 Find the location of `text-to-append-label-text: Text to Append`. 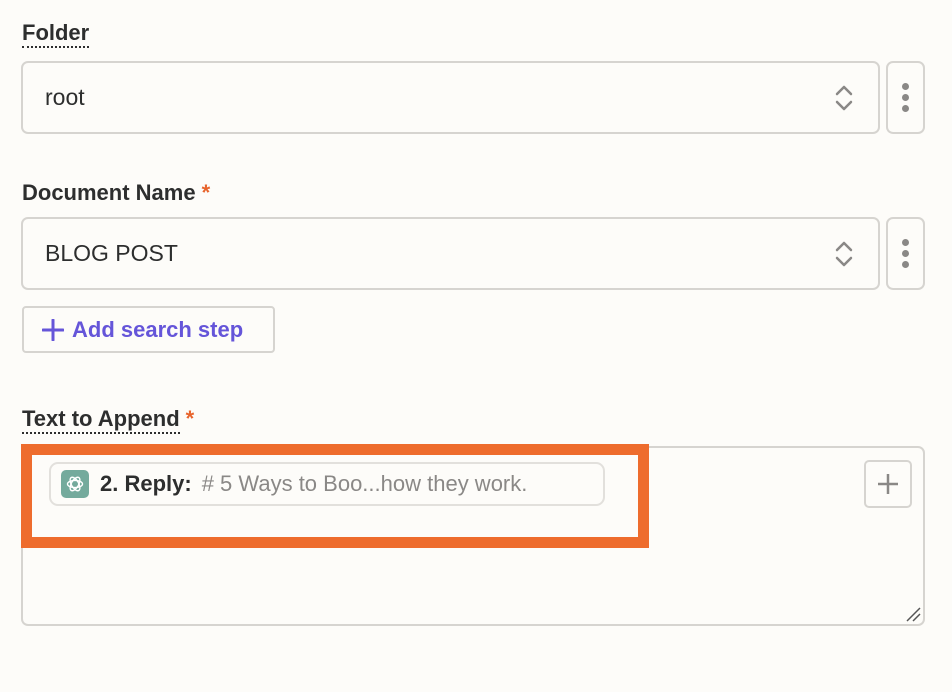

text-to-append-label-text: Text to Append is located at coordinates (101, 420).